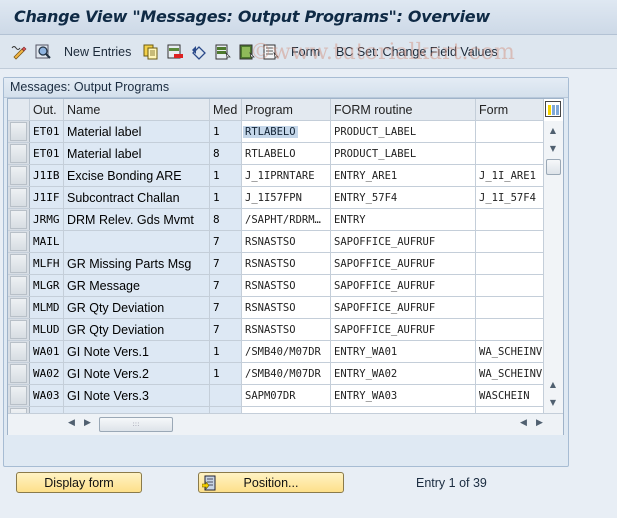 This screenshot has width=617, height=518. I want to click on scroll-left-icon: ◀, so click(71, 423).